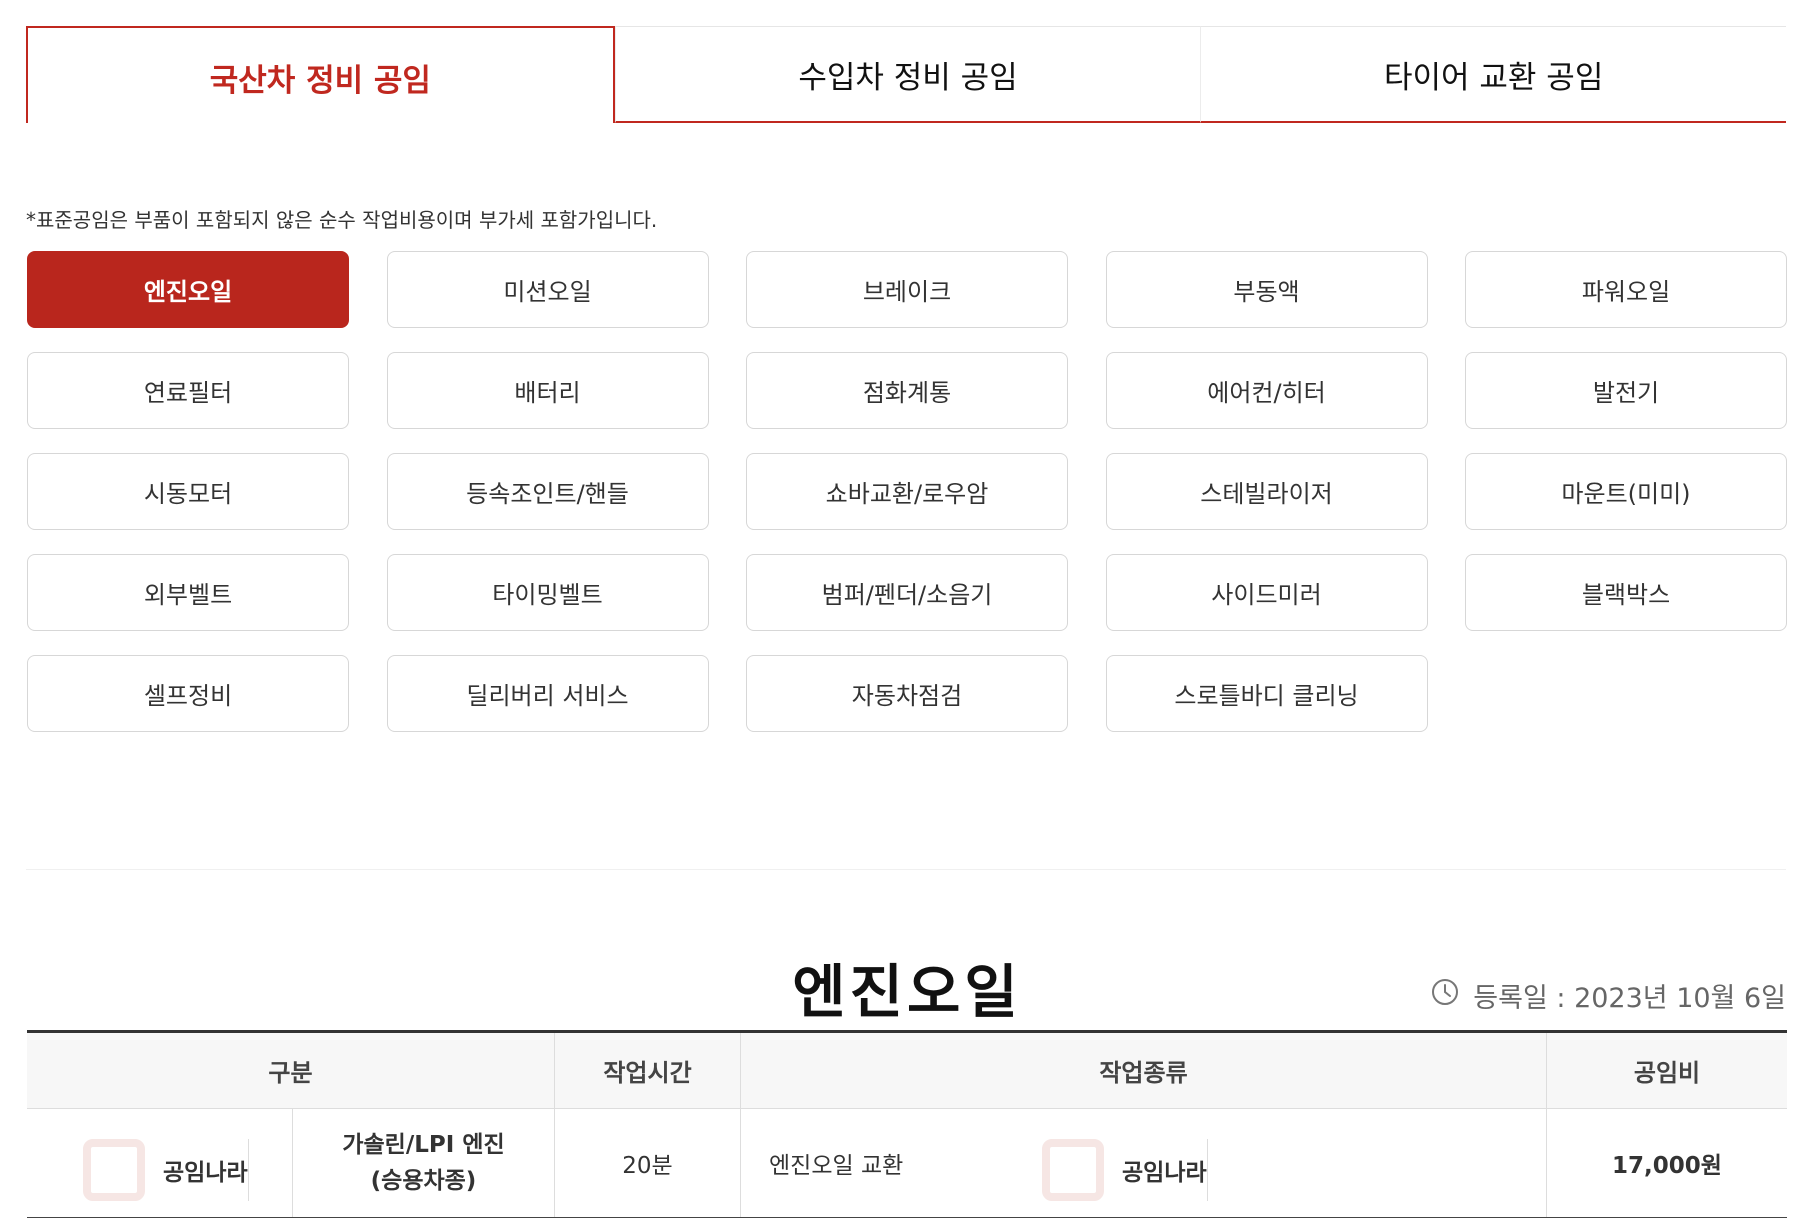 This screenshot has height=1218, width=1814. What do you see at coordinates (906, 869) in the screenshot?
I see `section-divider` at bounding box center [906, 869].